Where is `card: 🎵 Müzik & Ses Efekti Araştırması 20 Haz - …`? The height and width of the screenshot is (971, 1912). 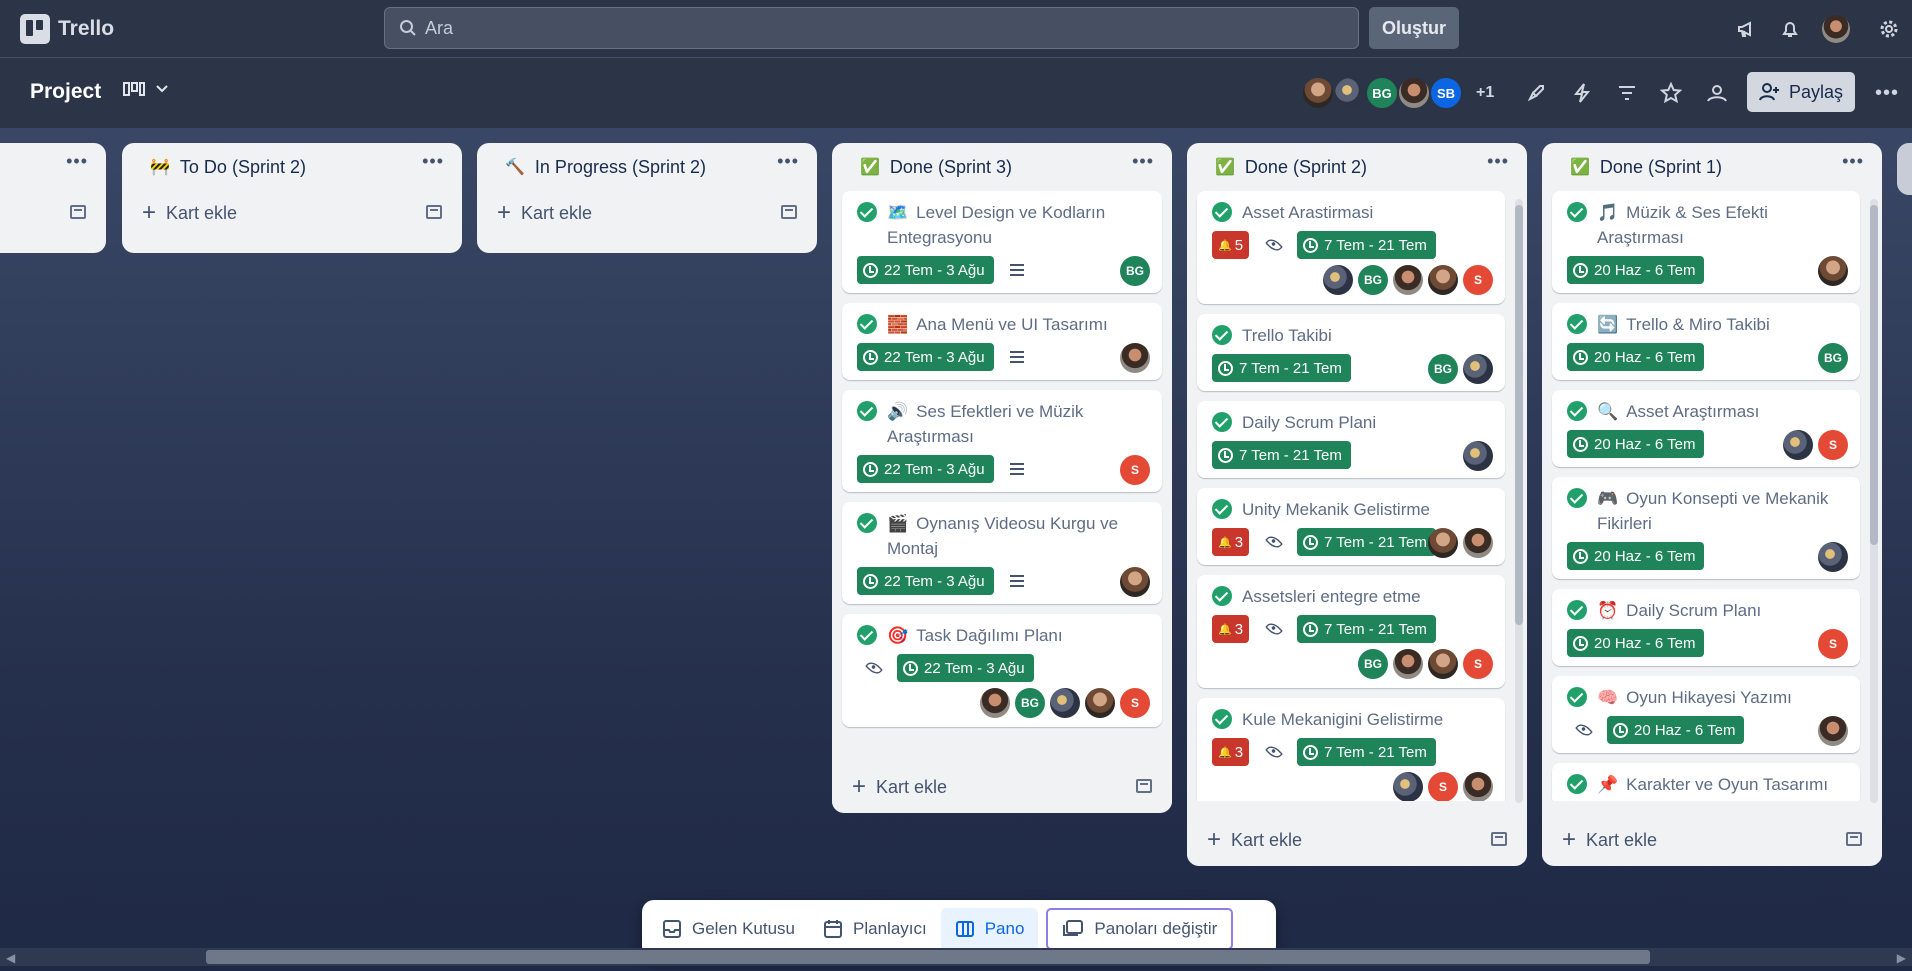
card: 🎵 Müzik & Ses Efekti Araştırması 20 Haz - … is located at coordinates (1706, 242).